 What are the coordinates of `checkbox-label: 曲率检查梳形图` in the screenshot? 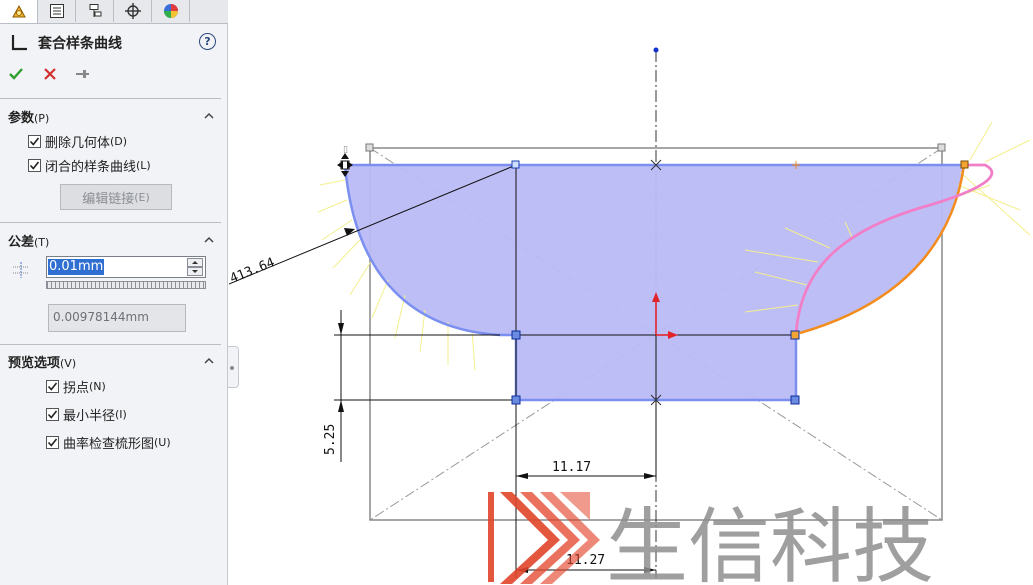 It's located at (109, 444).